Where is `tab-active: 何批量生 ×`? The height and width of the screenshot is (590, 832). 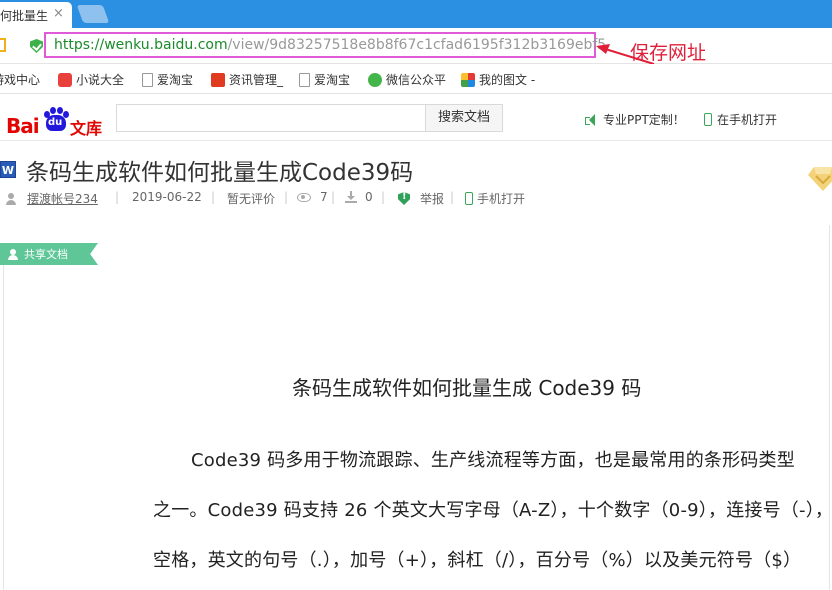
tab-active: 何批量生 × is located at coordinates (36, 15).